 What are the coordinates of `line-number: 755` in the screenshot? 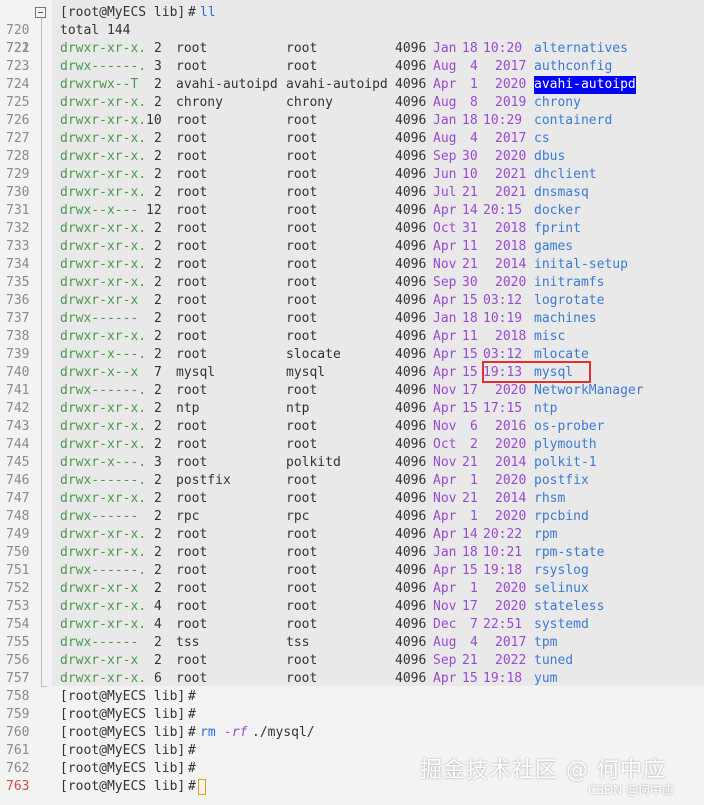 It's located at (18, 642).